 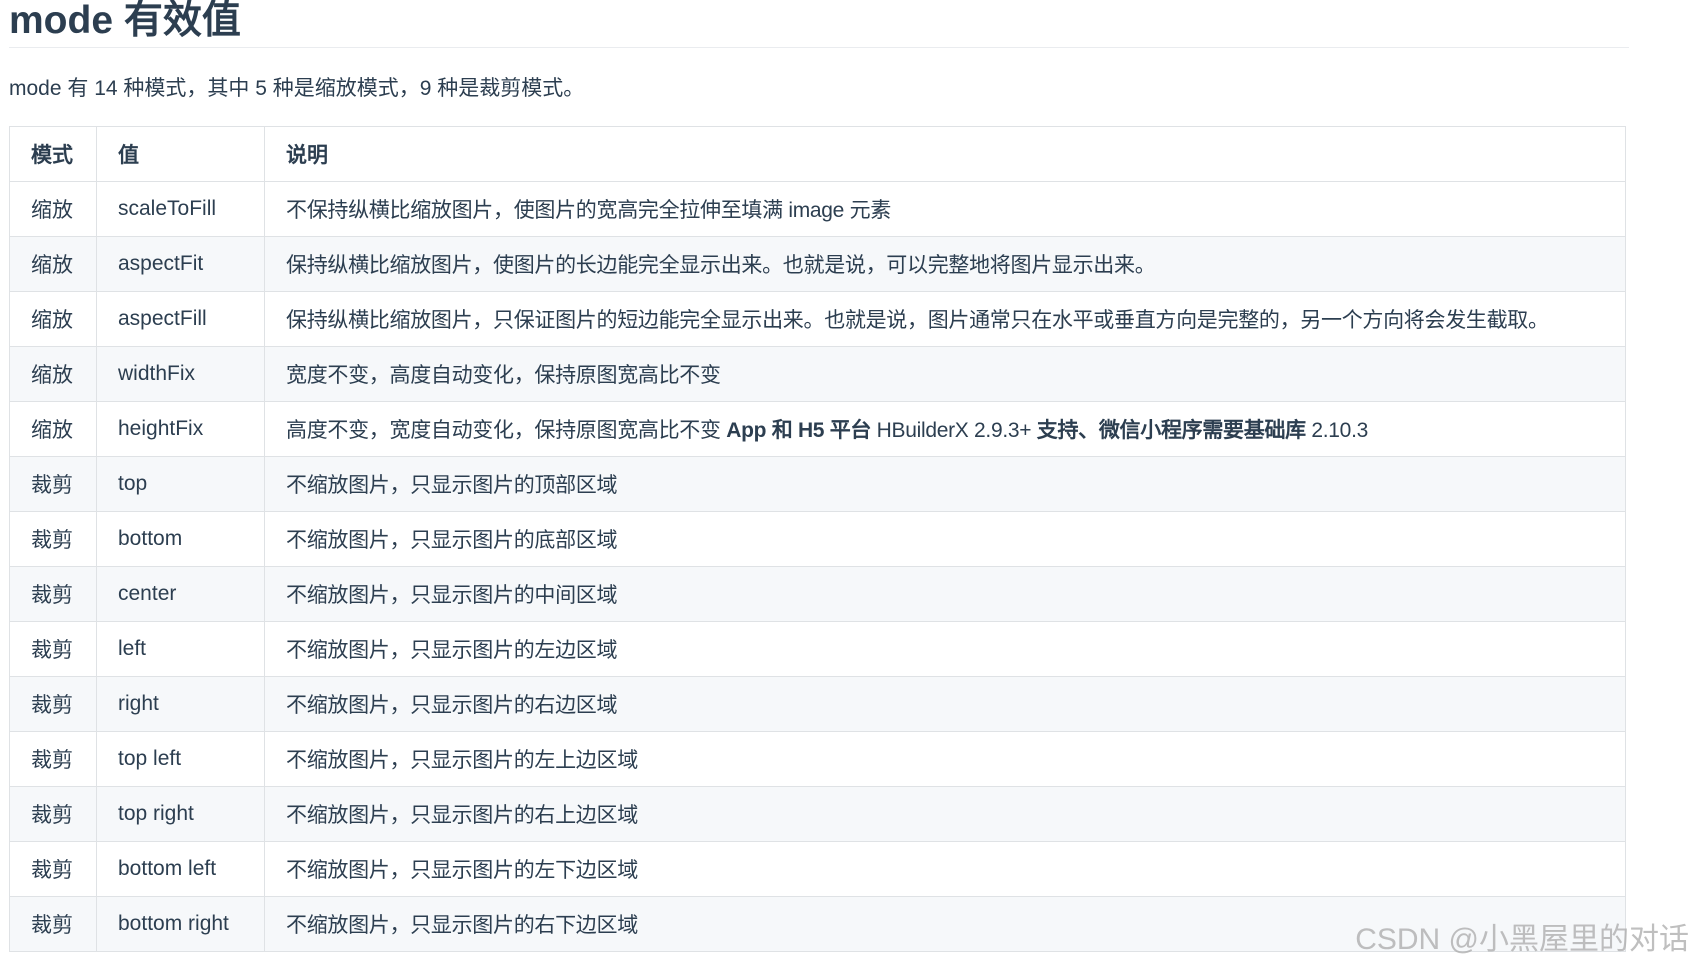 I want to click on cell-value: widthFix, so click(x=180, y=374).